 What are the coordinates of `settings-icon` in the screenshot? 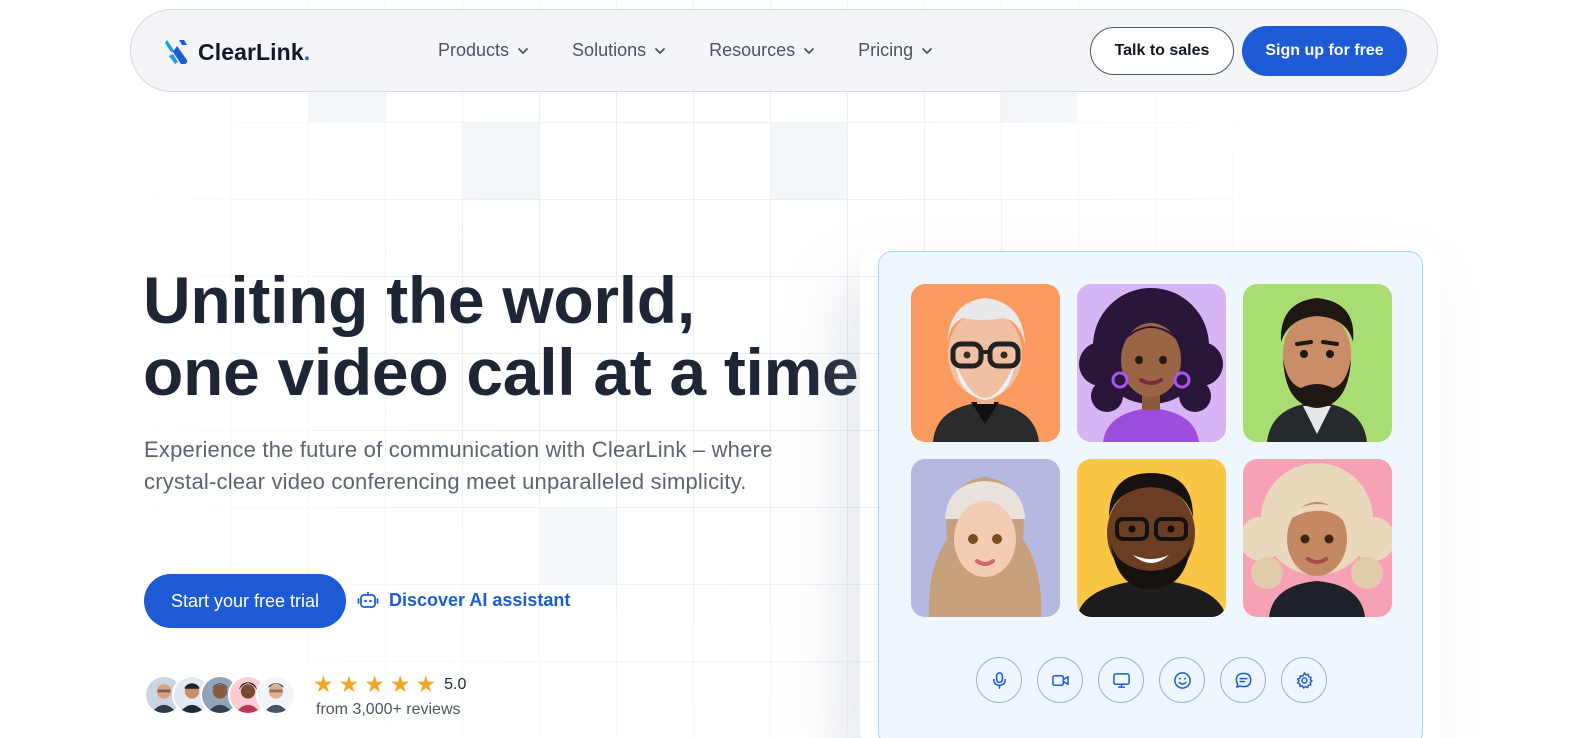 It's located at (1304, 680).